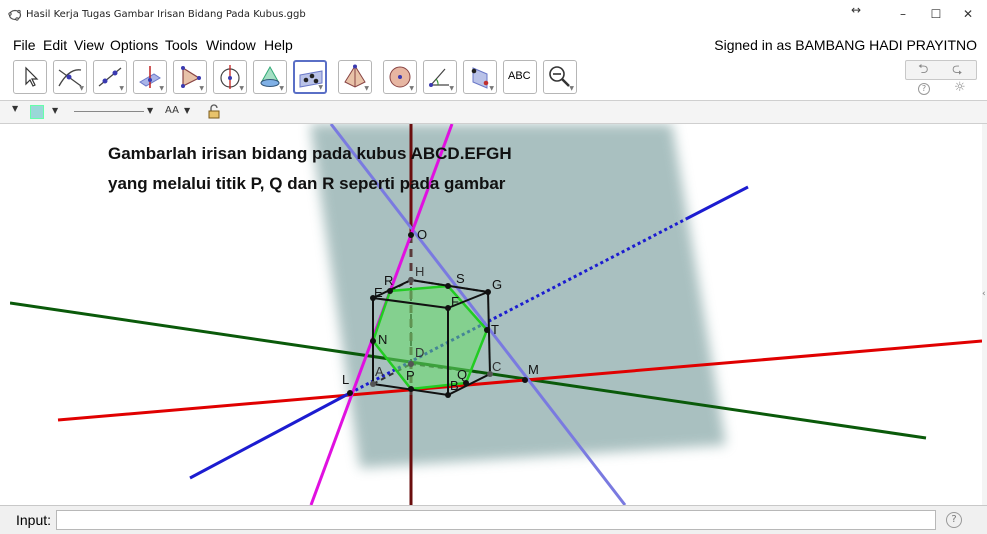  Describe the element at coordinates (480, 77) in the screenshot. I see `reflect-tool-button: ▼` at that location.